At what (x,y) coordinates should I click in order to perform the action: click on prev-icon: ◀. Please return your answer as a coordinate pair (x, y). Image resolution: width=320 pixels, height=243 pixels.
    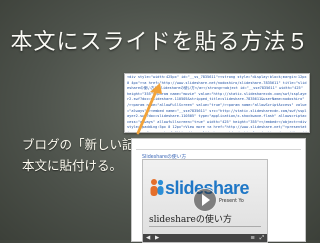
    Looking at the image, I should click on (148, 238).